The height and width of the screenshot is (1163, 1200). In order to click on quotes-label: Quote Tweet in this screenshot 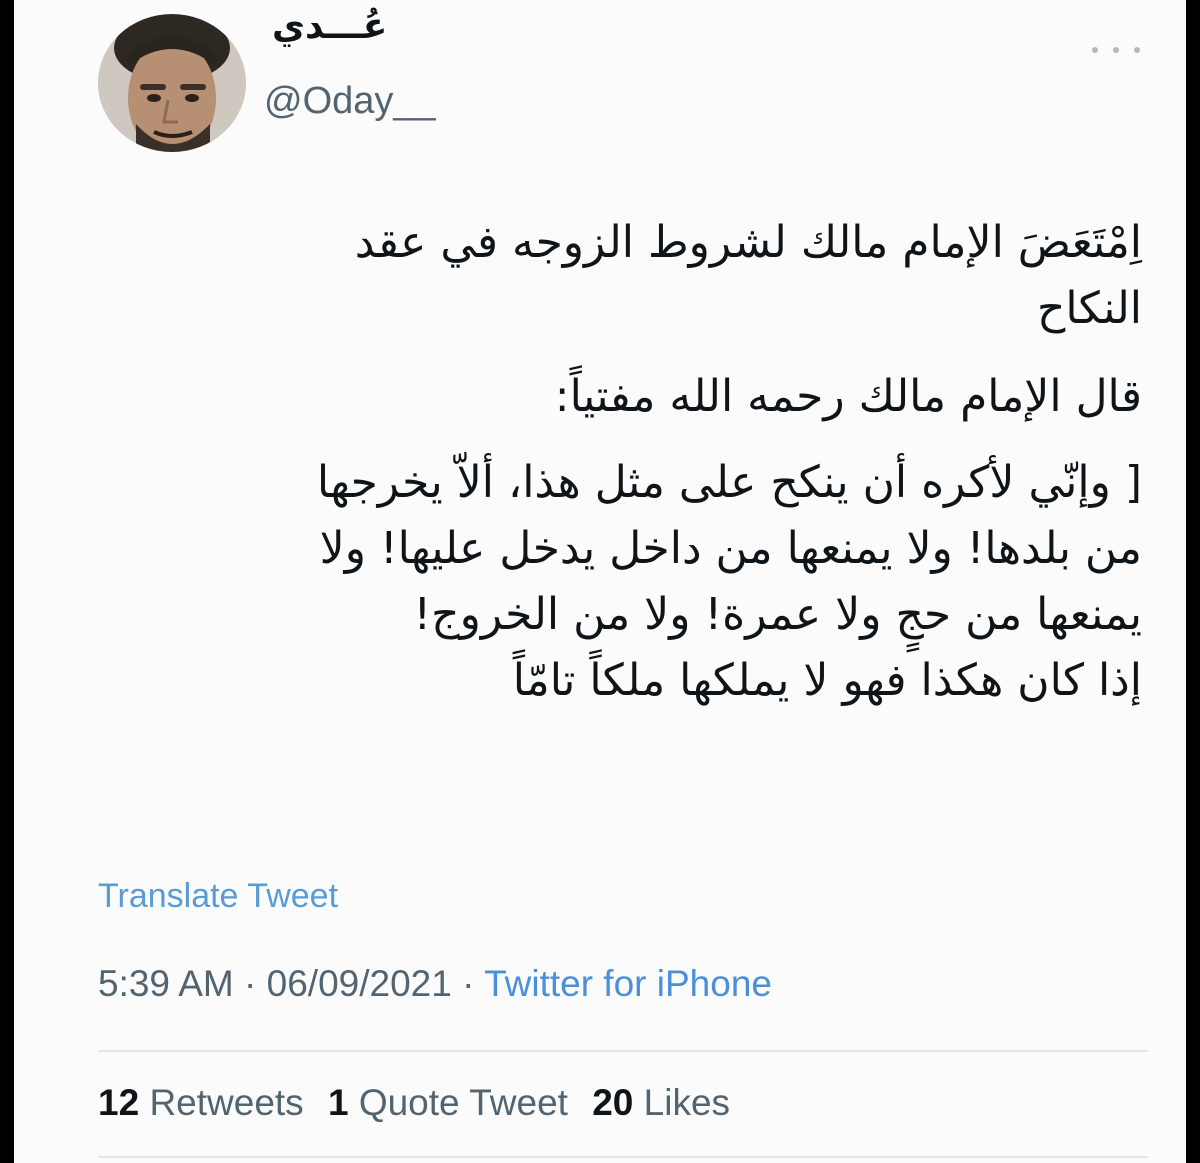, I will do `click(463, 1102)`.